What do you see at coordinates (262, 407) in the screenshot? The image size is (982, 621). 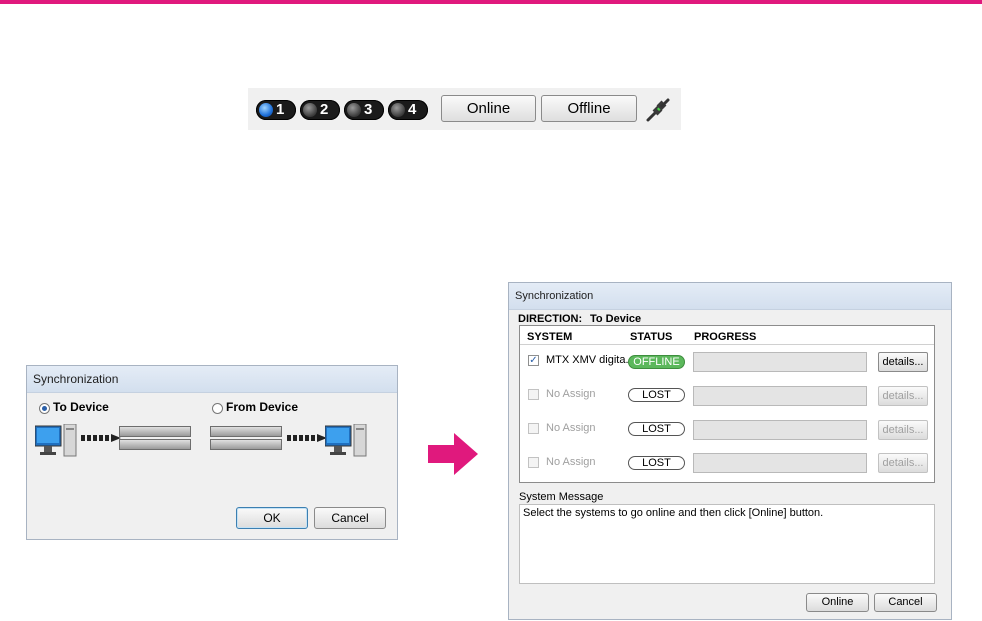 I see `from-device-label: From Device` at bounding box center [262, 407].